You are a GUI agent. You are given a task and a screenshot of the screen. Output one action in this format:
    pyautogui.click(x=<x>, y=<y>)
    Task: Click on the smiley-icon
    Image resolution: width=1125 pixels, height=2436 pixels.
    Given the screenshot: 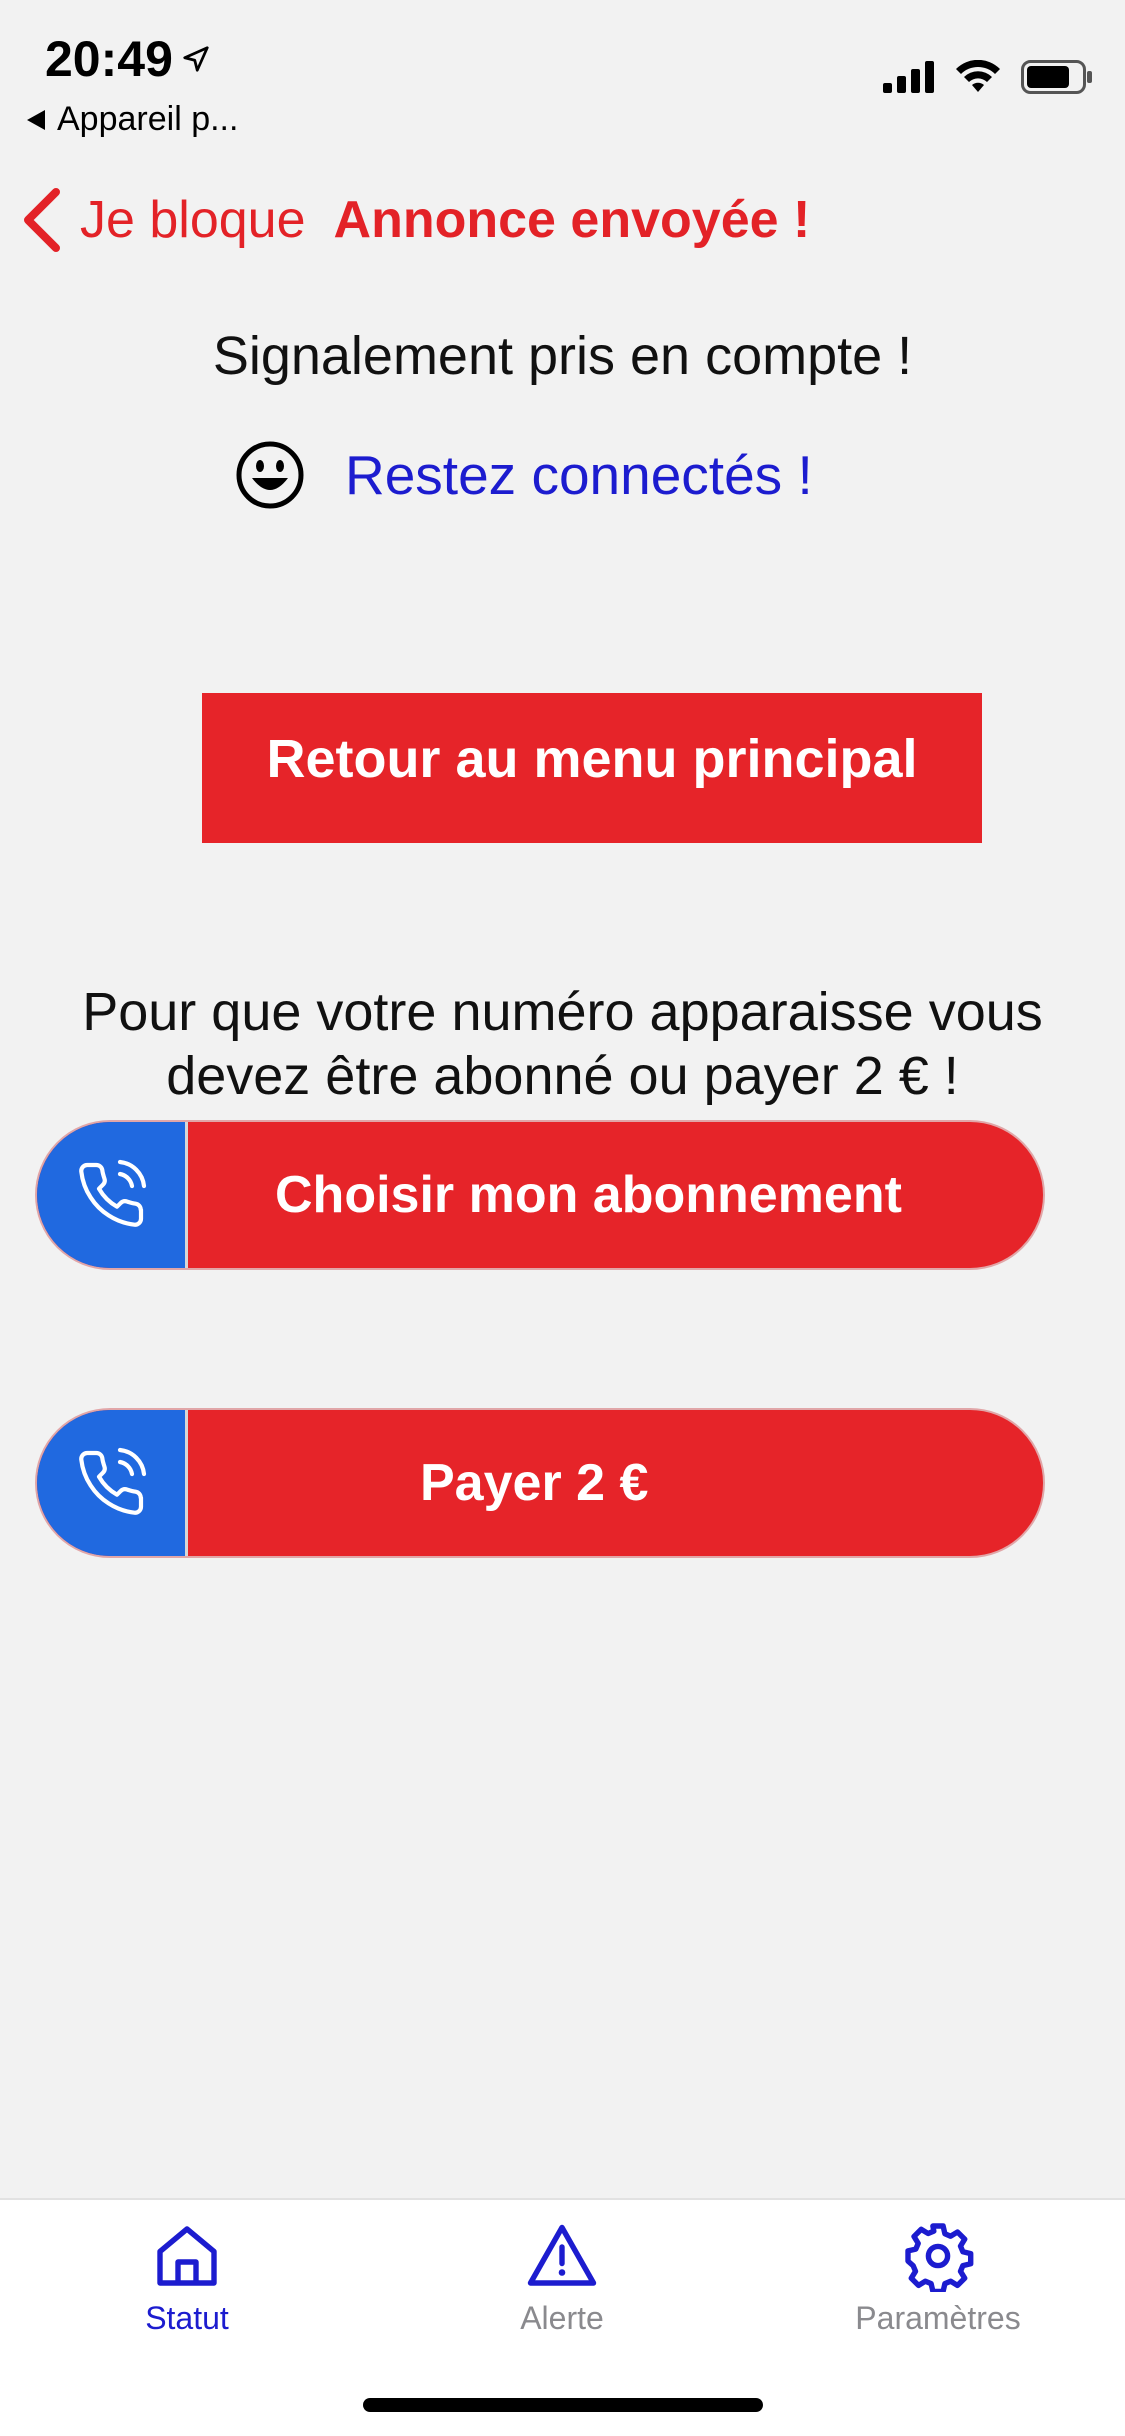 What is the action you would take?
    pyautogui.click(x=270, y=475)
    